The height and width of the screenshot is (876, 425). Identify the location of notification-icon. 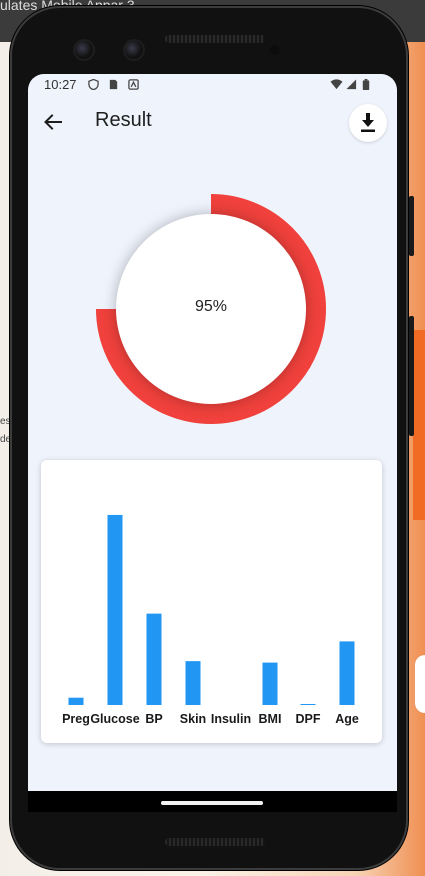
(133, 84).